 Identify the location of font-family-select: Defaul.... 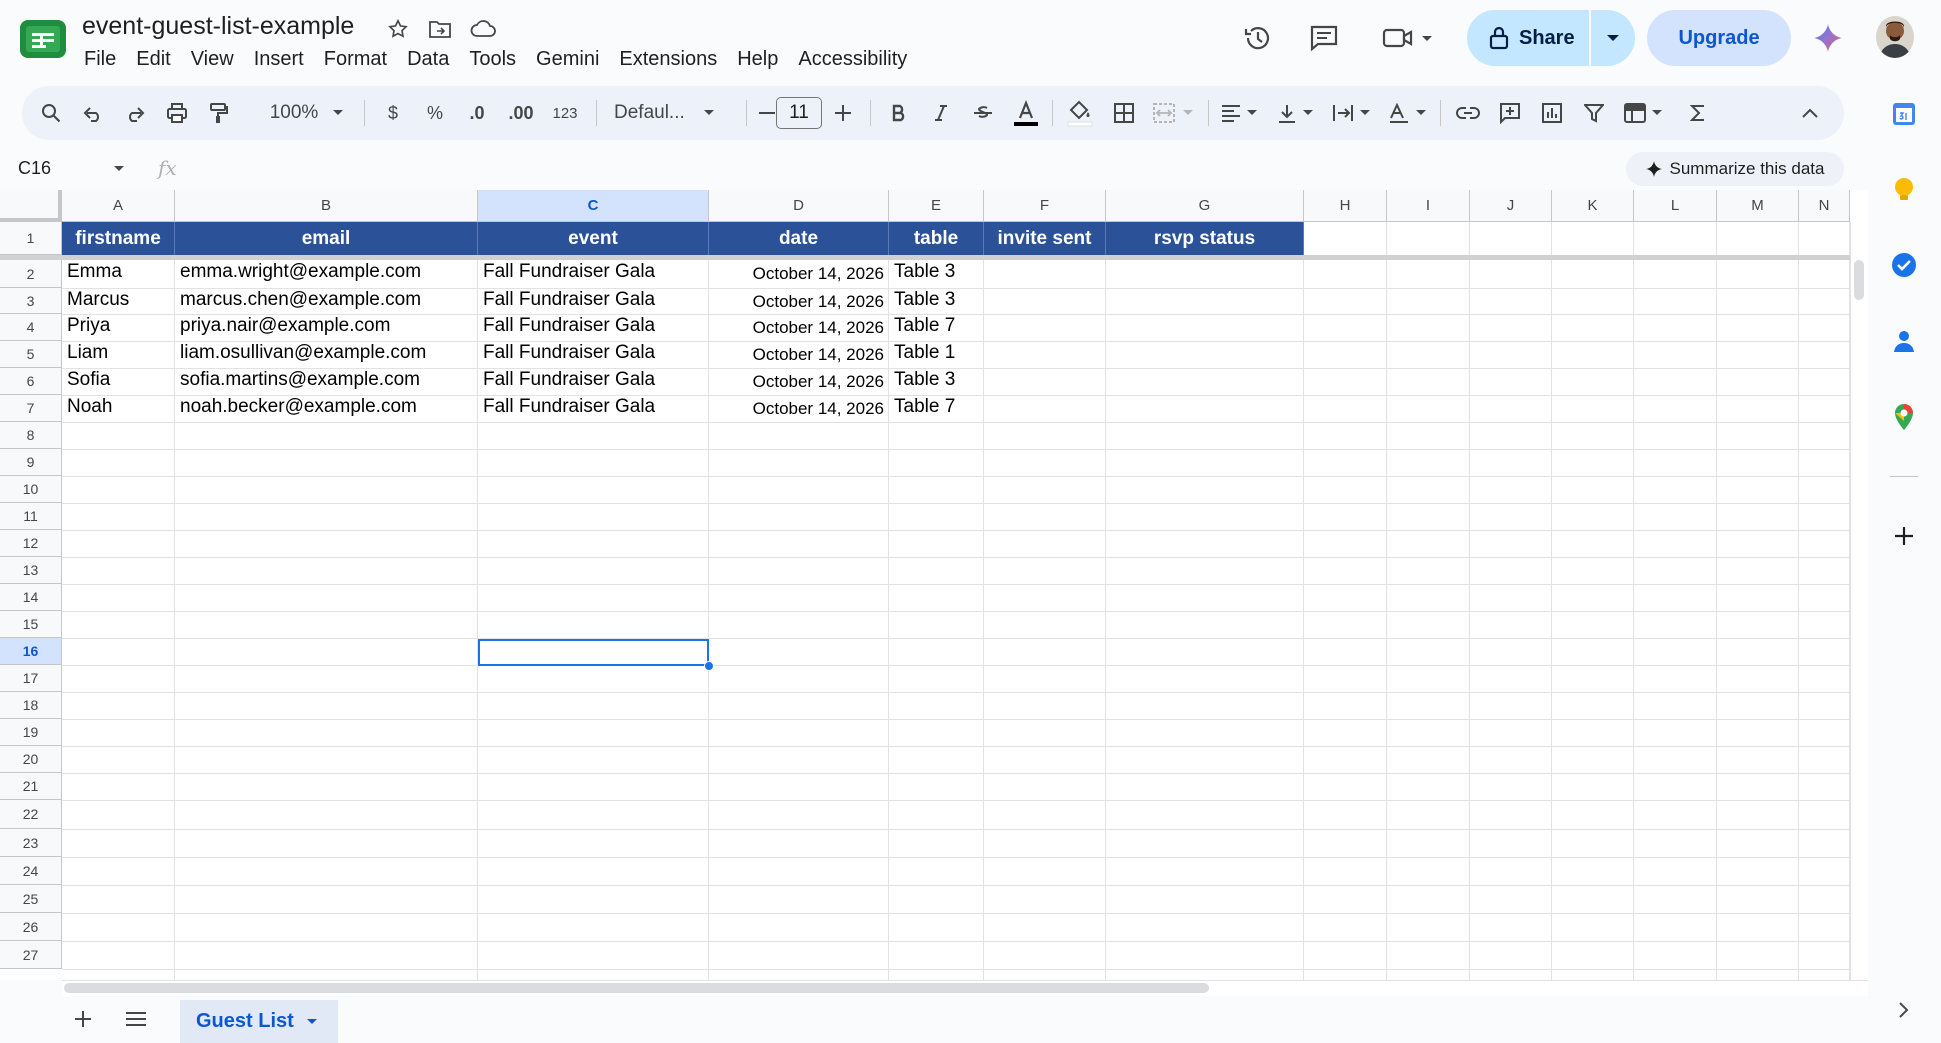
(675, 113).